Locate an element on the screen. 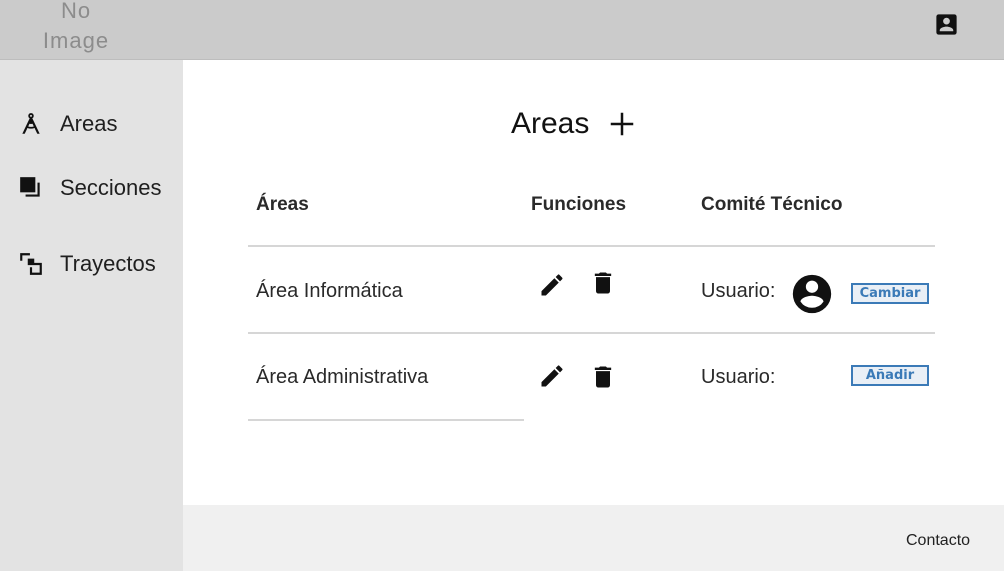 Image resolution: width=1004 pixels, height=571 pixels. footer: Contacto is located at coordinates (593, 538).